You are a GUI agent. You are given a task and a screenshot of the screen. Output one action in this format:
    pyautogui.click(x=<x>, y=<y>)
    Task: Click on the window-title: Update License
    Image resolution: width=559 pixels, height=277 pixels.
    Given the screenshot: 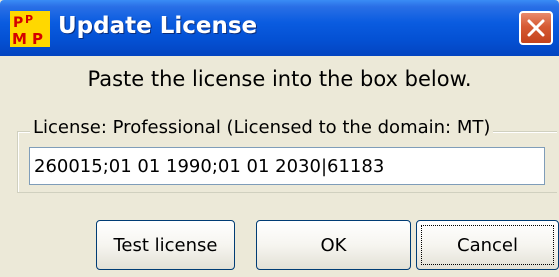 What is the action you would take?
    pyautogui.click(x=158, y=26)
    